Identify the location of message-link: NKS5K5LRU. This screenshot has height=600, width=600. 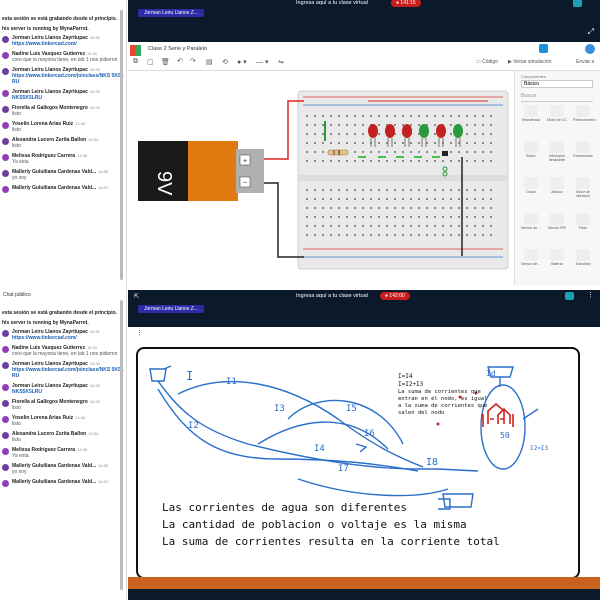
(56, 98).